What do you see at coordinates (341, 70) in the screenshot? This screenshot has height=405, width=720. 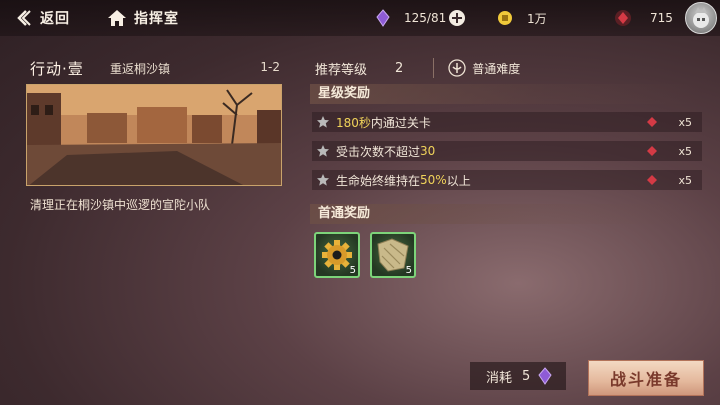 I see `recommended-level-label: 推荐等级` at bounding box center [341, 70].